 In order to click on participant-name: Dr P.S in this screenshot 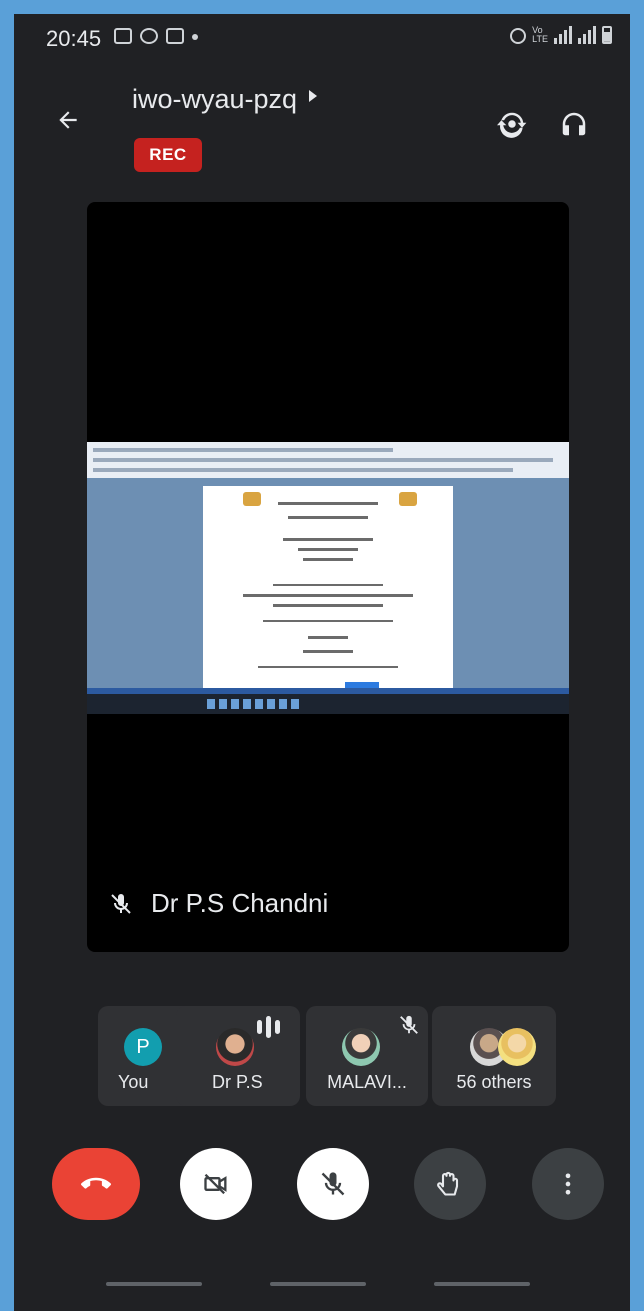, I will do `click(237, 1082)`.